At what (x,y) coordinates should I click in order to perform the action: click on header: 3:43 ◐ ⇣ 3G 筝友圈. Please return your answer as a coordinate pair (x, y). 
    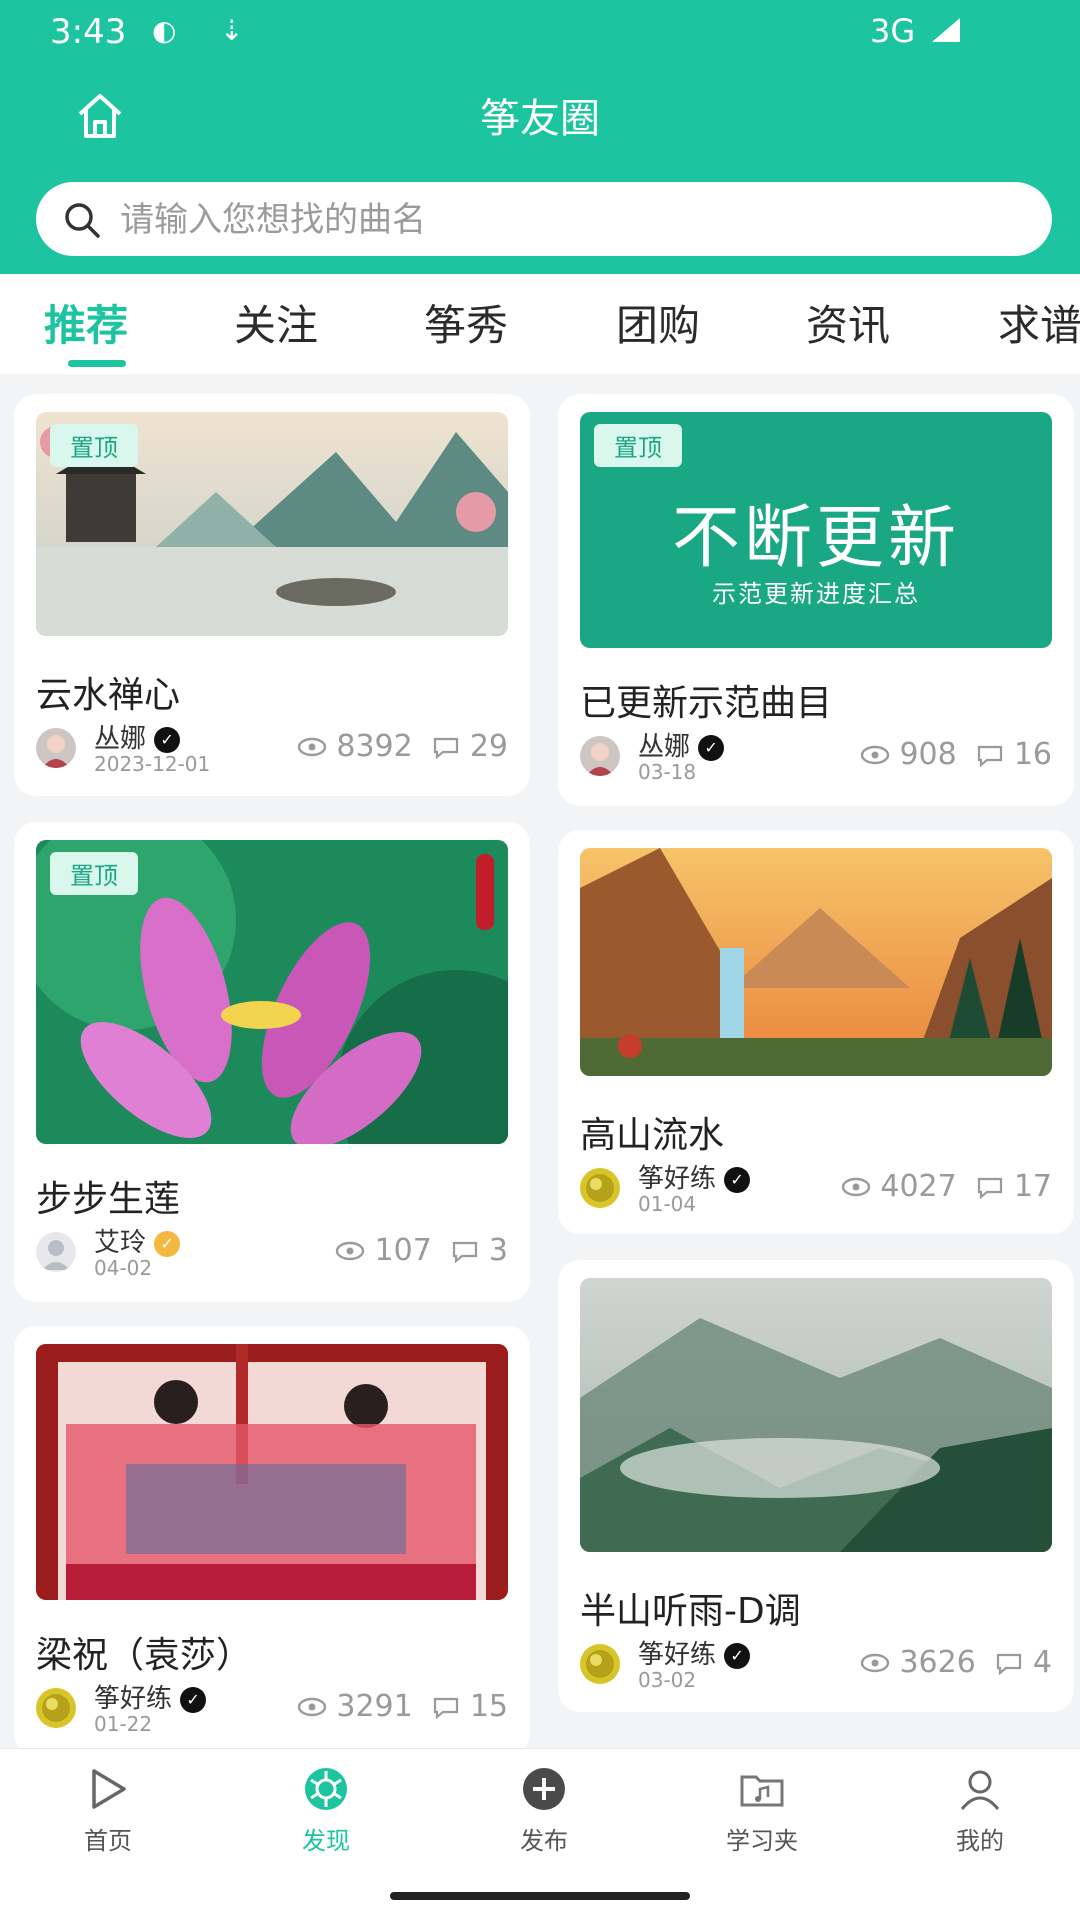
    Looking at the image, I should click on (540, 137).